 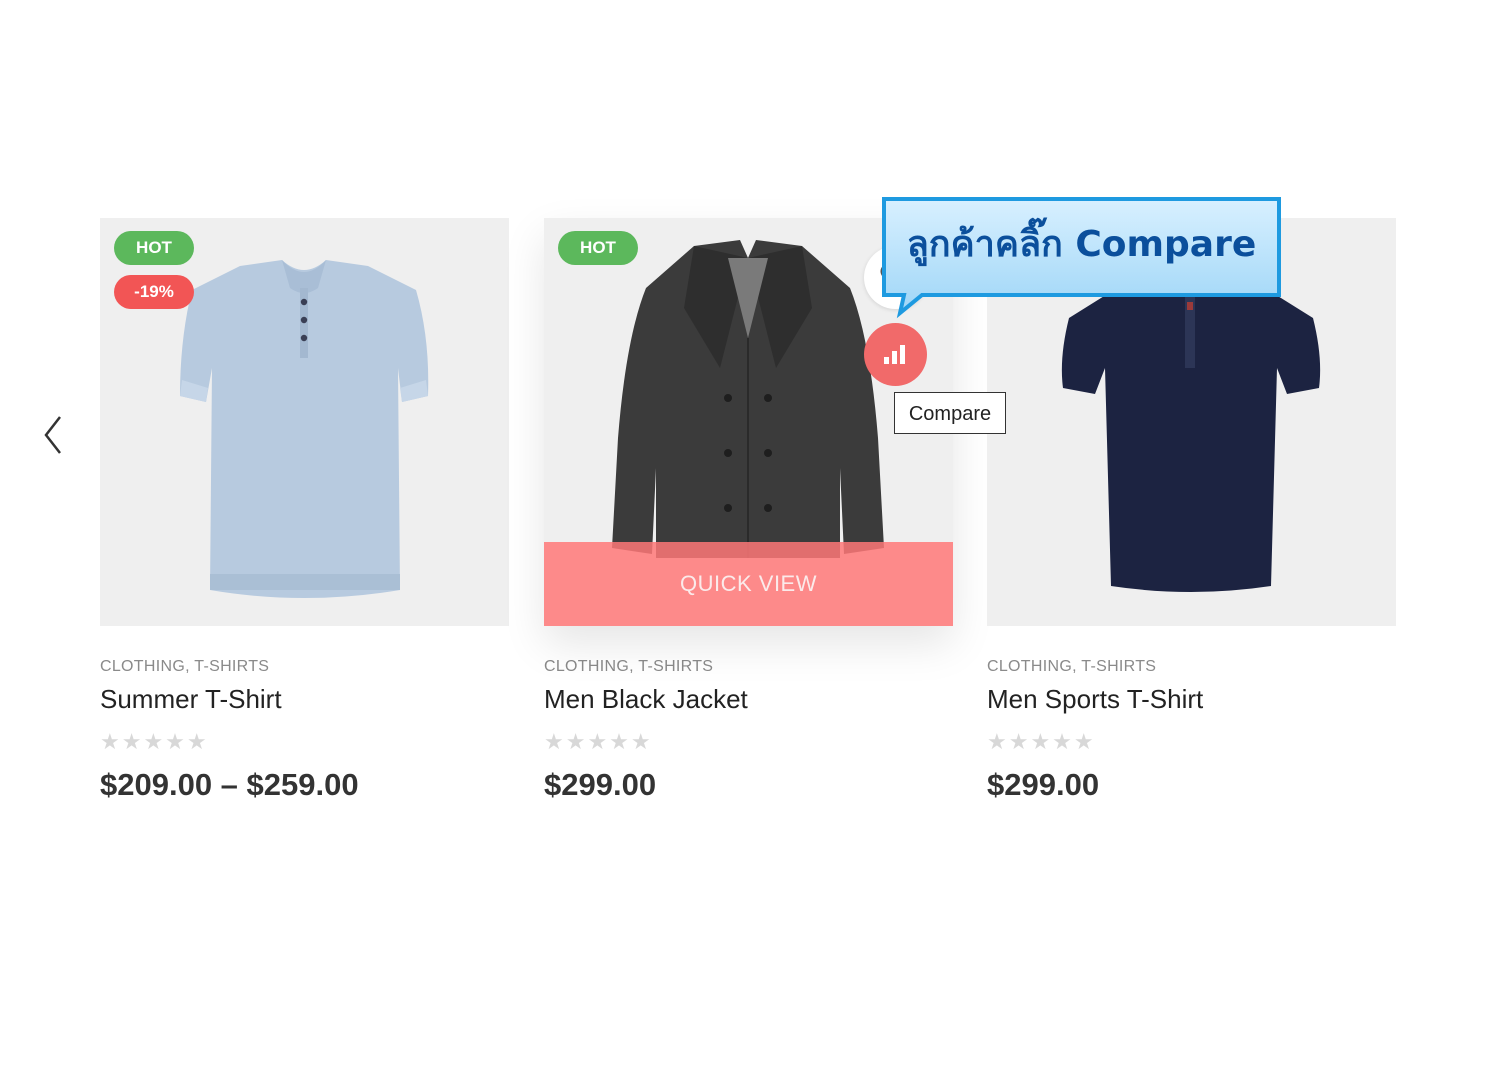 I want to click on product-title: Men Sports T-Shirt, so click(x=1191, y=699).